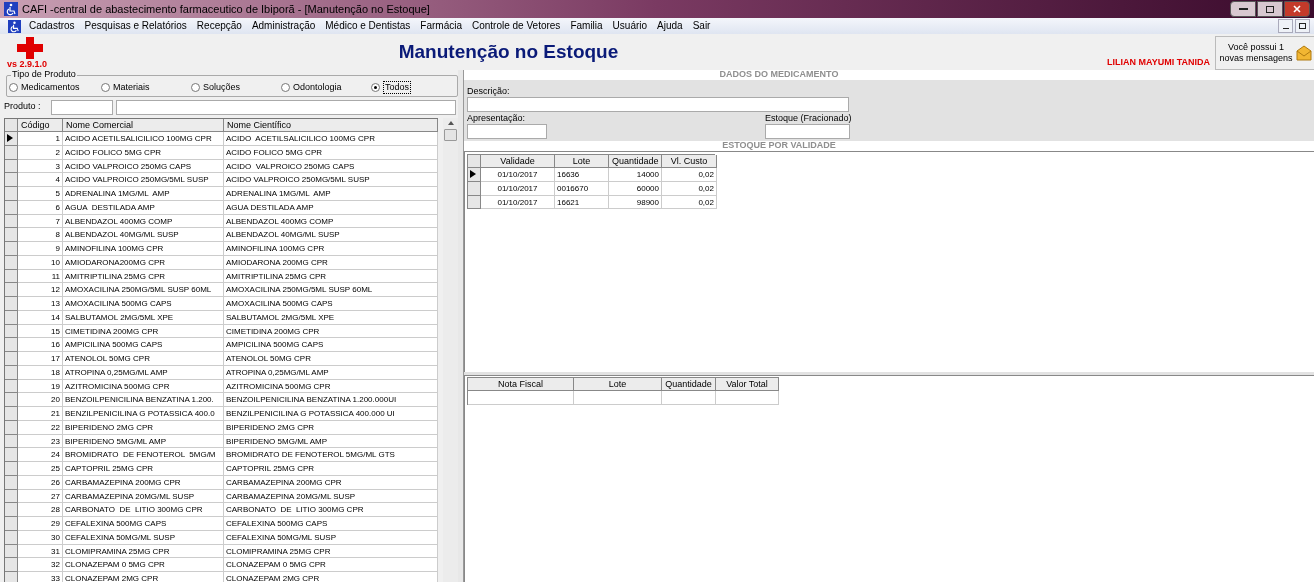 The height and width of the screenshot is (582, 1314). I want to click on scroll-thumb, so click(451, 135).